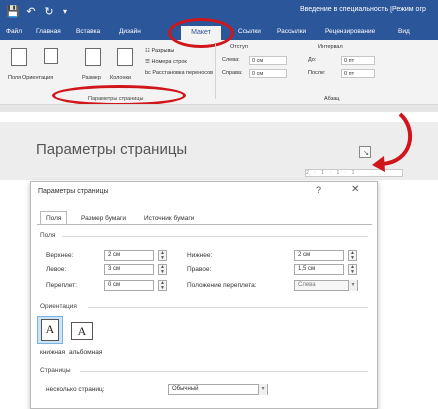 The image size is (438, 409). I want to click on left-margin-spinner: ▲ ▼, so click(162, 269).